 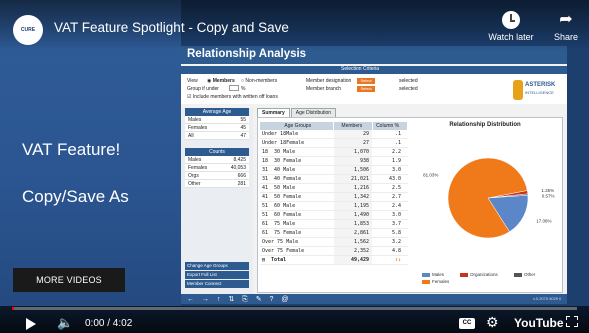 What do you see at coordinates (334, 206) in the screenshot?
I see `table-row: 51 60 Male 1,195 2.4` at bounding box center [334, 206].